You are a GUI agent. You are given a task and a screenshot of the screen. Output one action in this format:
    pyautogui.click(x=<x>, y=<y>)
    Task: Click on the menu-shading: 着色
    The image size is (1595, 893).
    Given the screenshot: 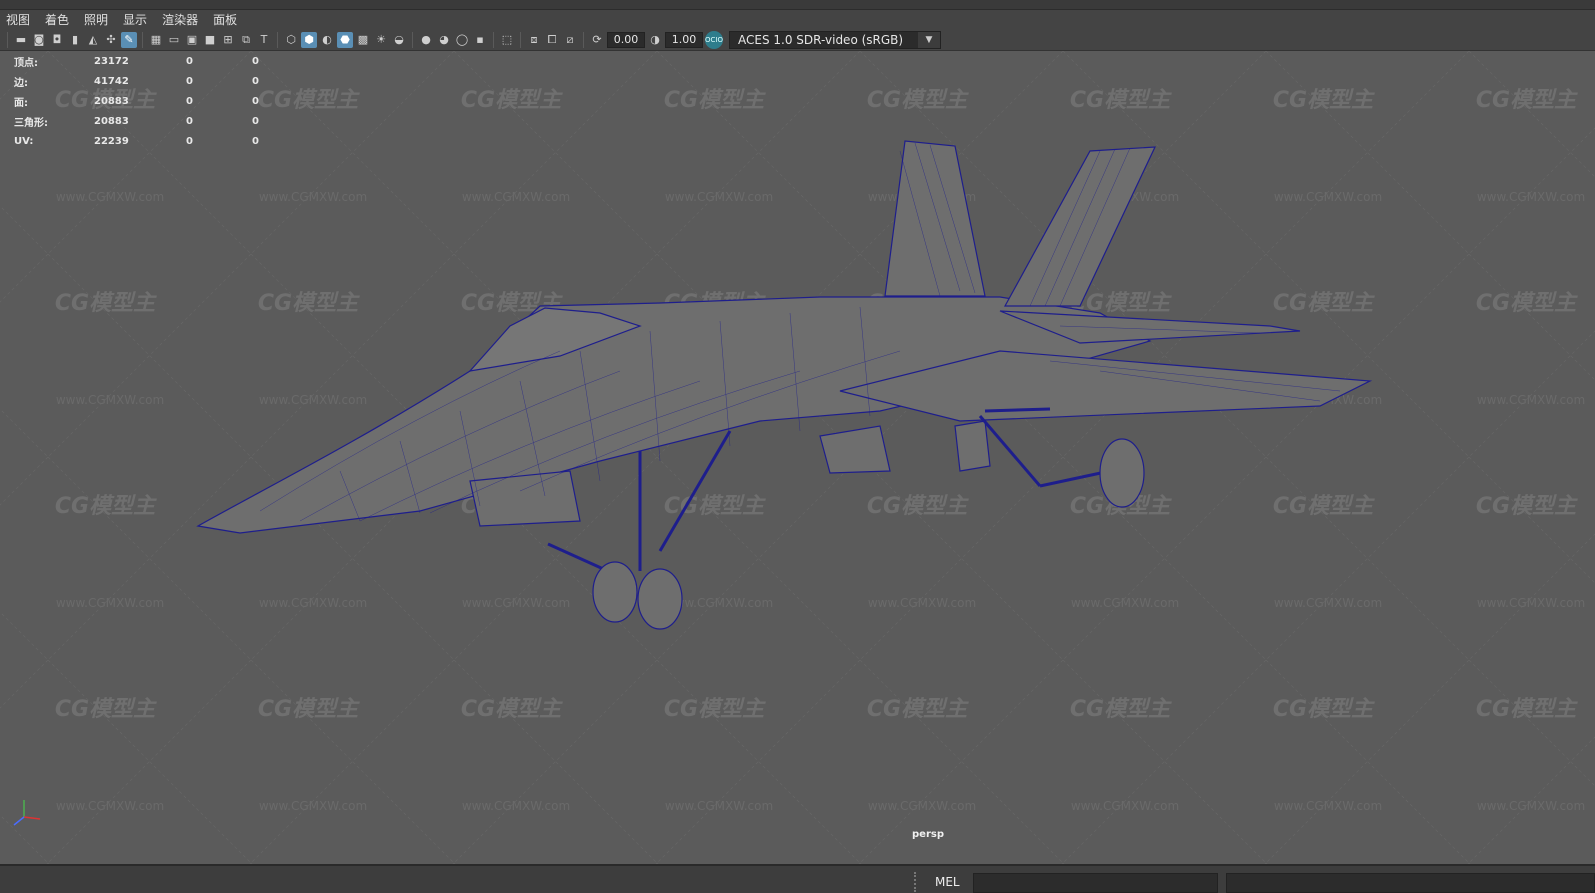 What is the action you would take?
    pyautogui.click(x=57, y=19)
    